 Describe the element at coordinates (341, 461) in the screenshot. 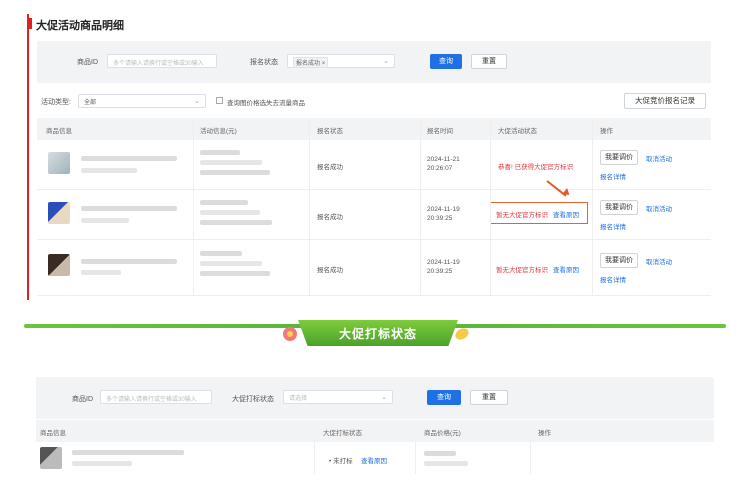

I see `promo-status: • 未打标` at that location.